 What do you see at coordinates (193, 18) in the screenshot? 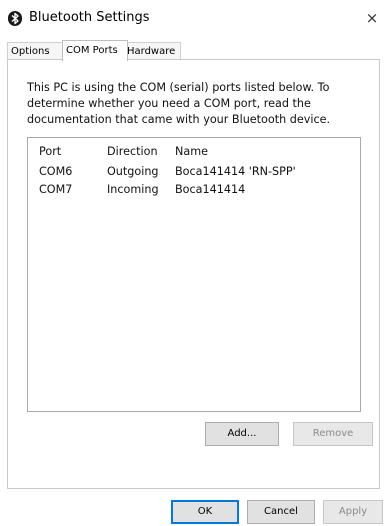
I see `title-bar: Bluetooth Settings ×` at bounding box center [193, 18].